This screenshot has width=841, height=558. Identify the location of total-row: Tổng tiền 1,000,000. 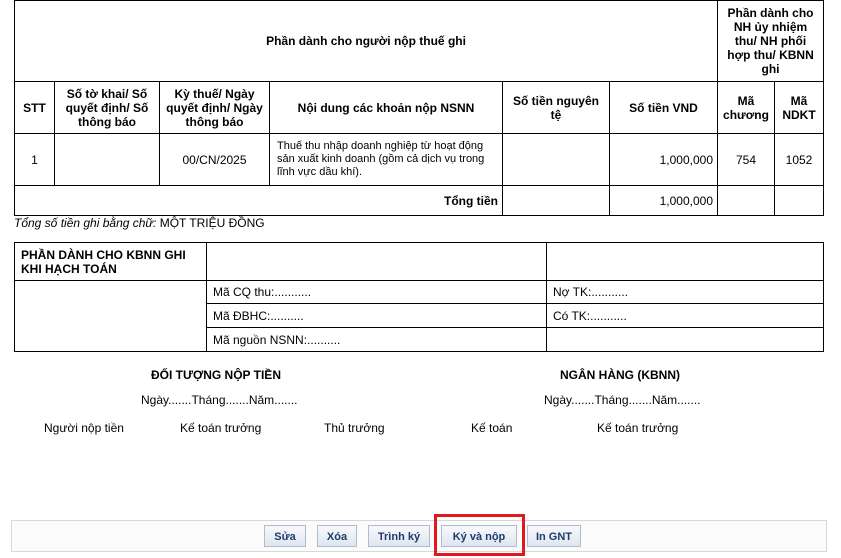
(419, 200).